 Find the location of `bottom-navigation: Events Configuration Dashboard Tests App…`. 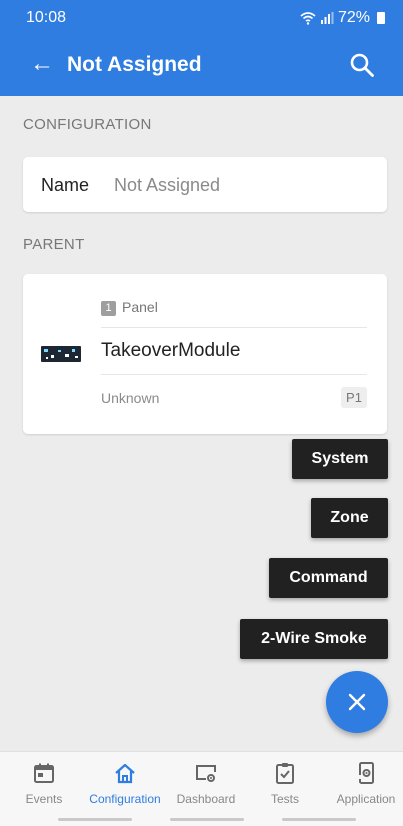

bottom-navigation: Events Configuration Dashboard Tests App… is located at coordinates (201, 788).